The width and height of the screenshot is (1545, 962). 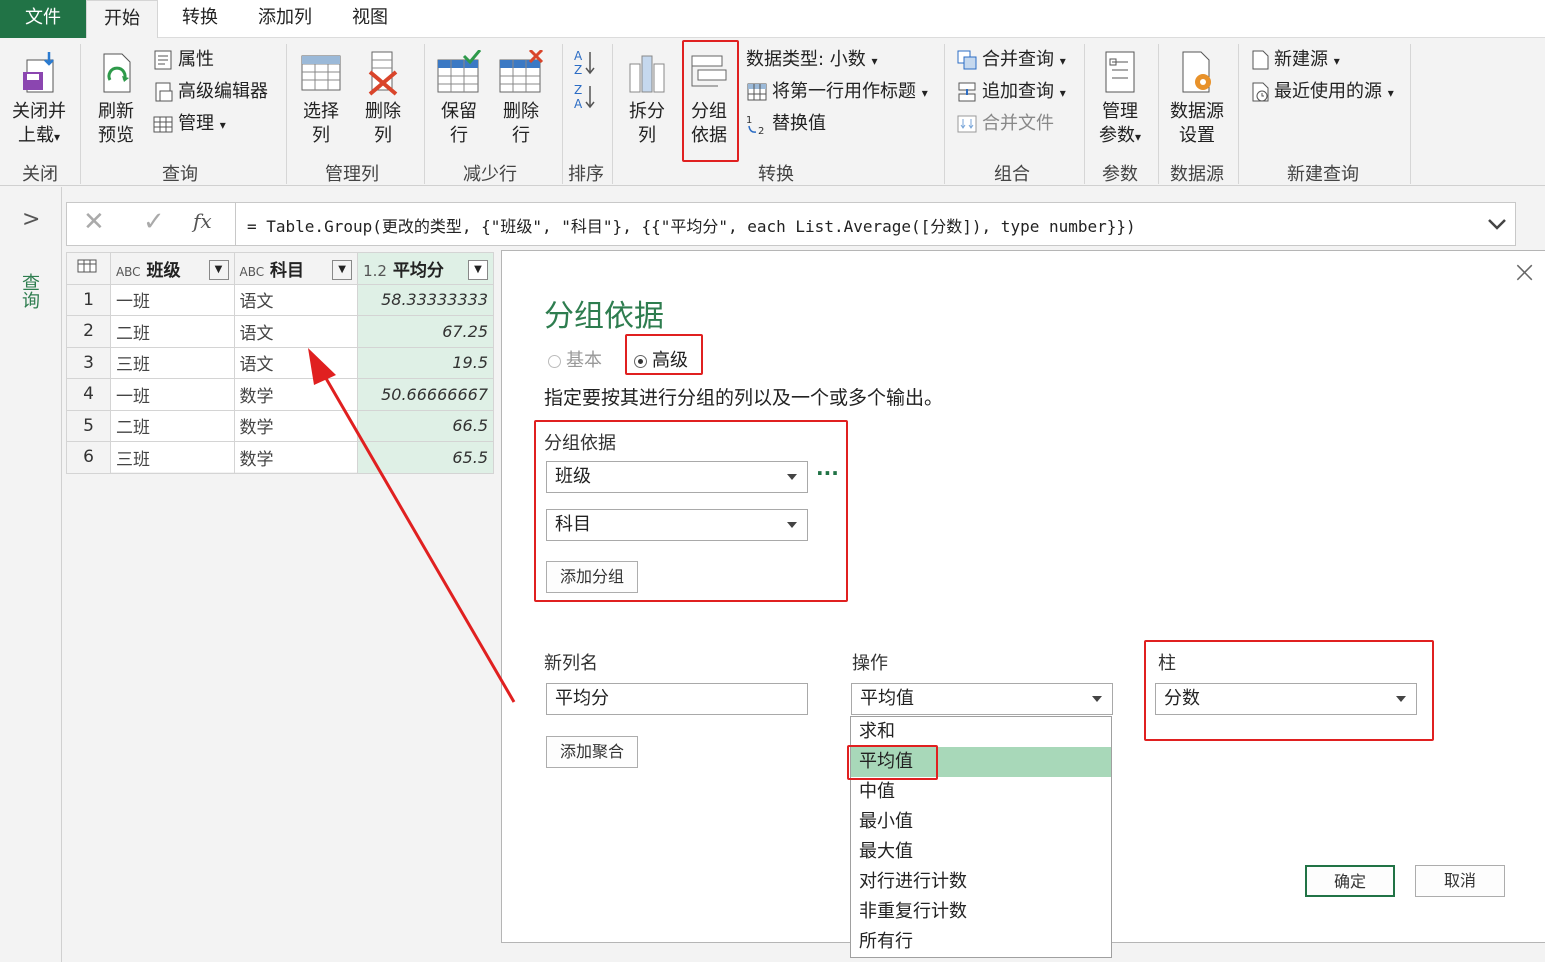 What do you see at coordinates (981, 852) in the screenshot?
I see `operation-option-max: 最大值` at bounding box center [981, 852].